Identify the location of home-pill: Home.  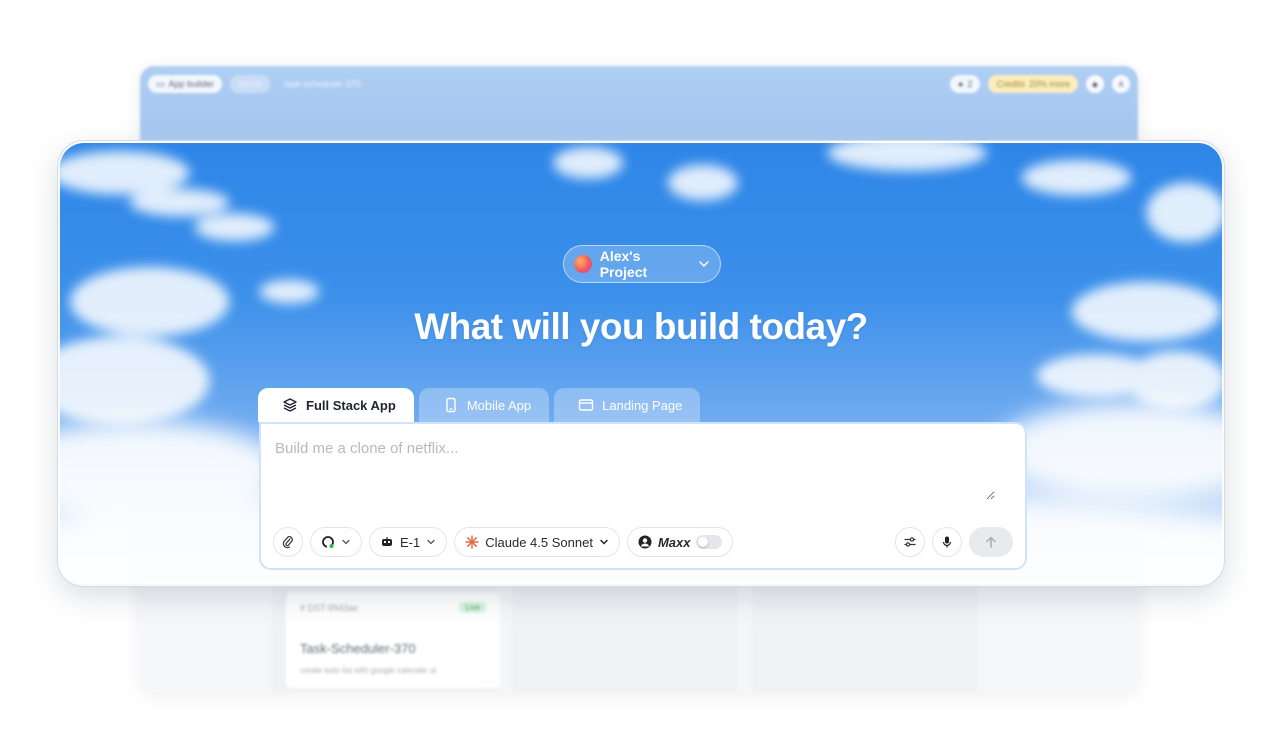
(250, 84).